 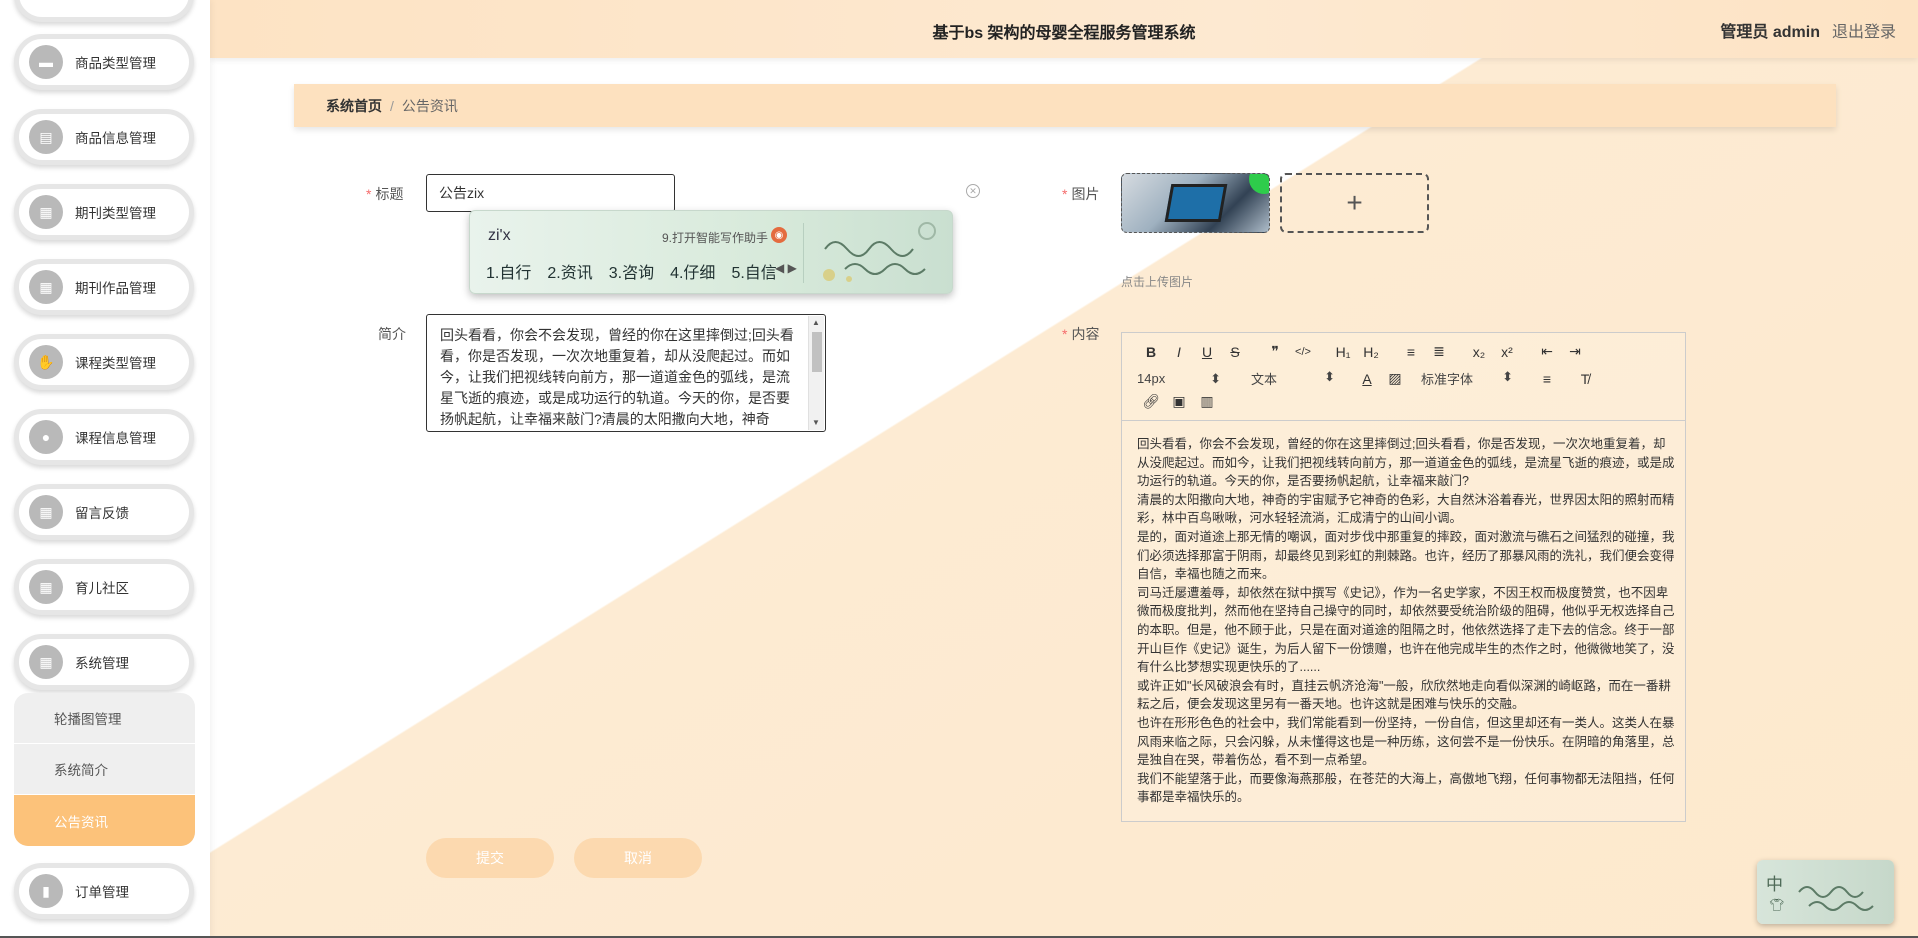 I want to click on tag-icon: ▬, so click(x=46, y=62).